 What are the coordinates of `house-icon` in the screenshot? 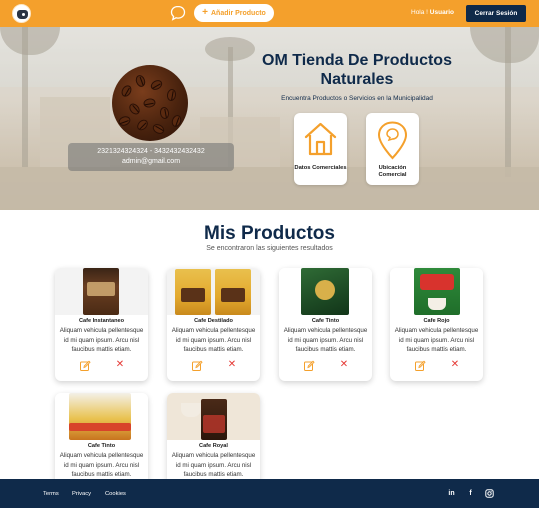 It's located at (320, 139).